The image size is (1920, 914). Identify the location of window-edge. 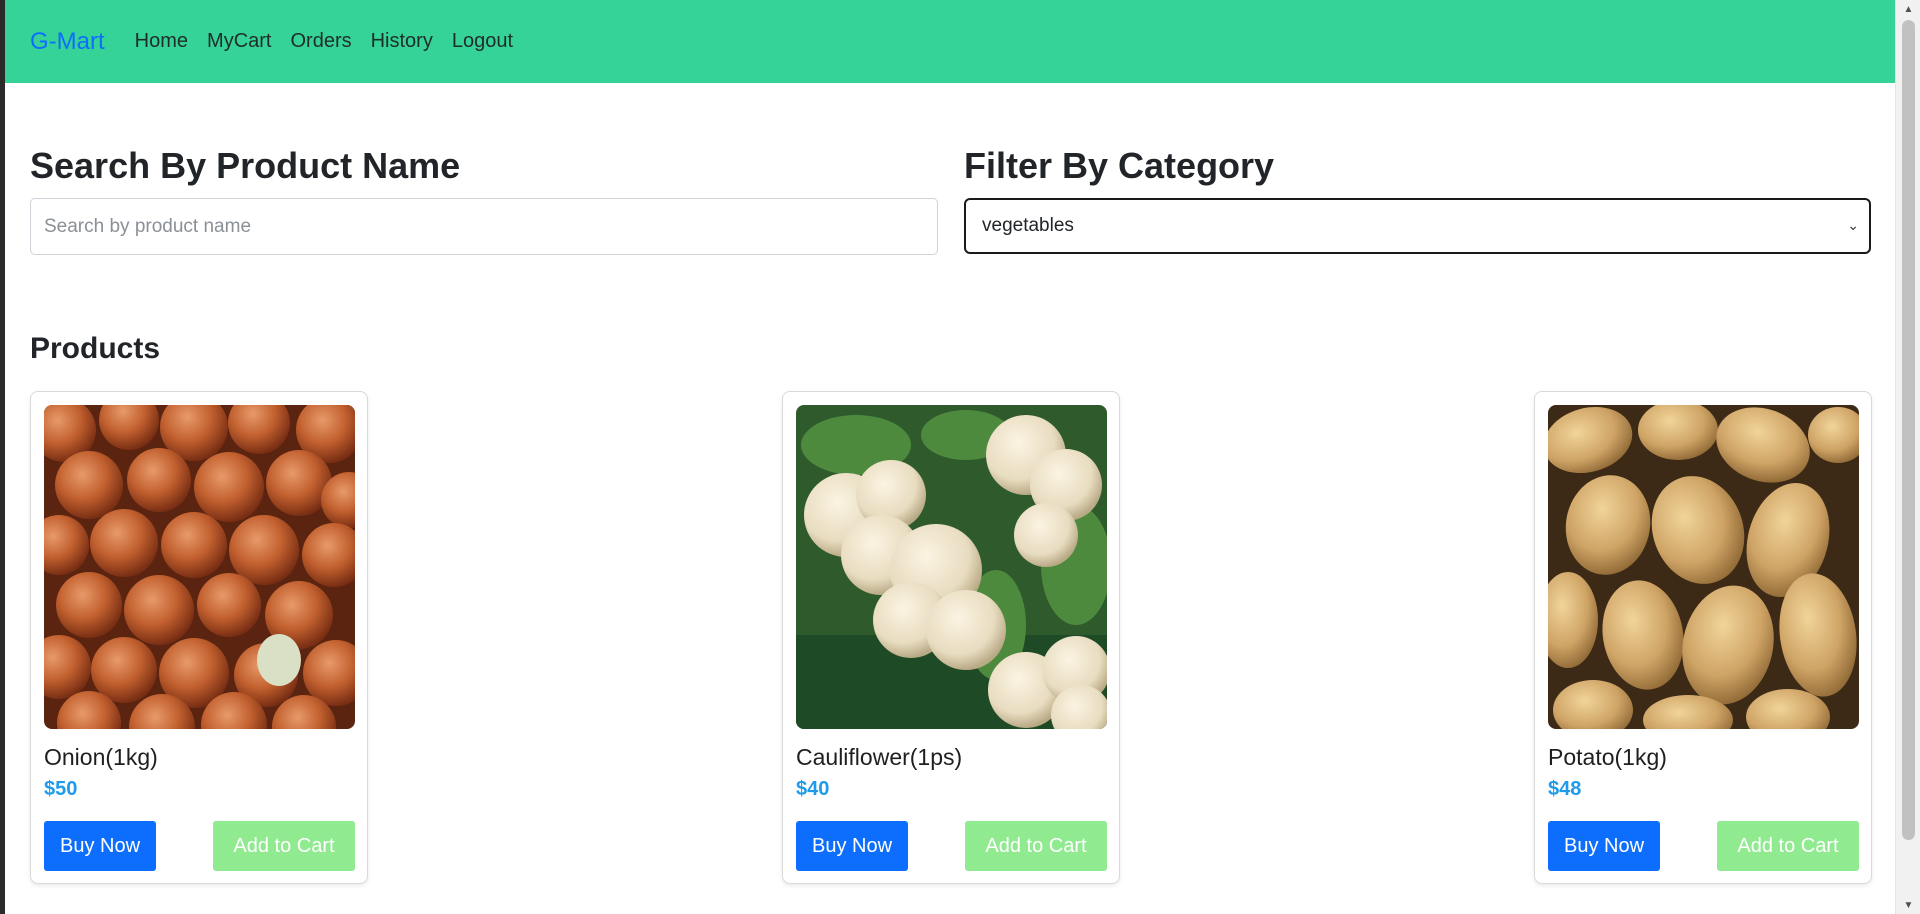
(2, 457).